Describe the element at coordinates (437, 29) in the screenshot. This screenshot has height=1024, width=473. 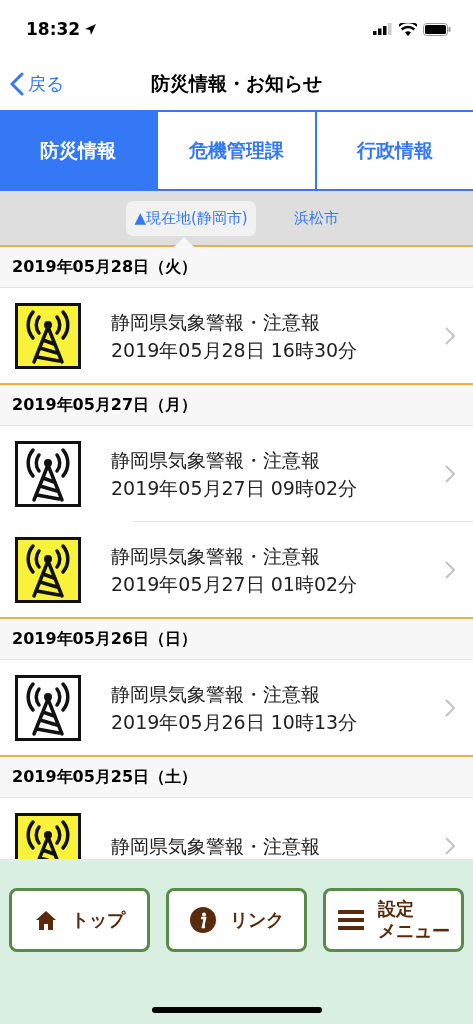
I see `battery-icon` at that location.